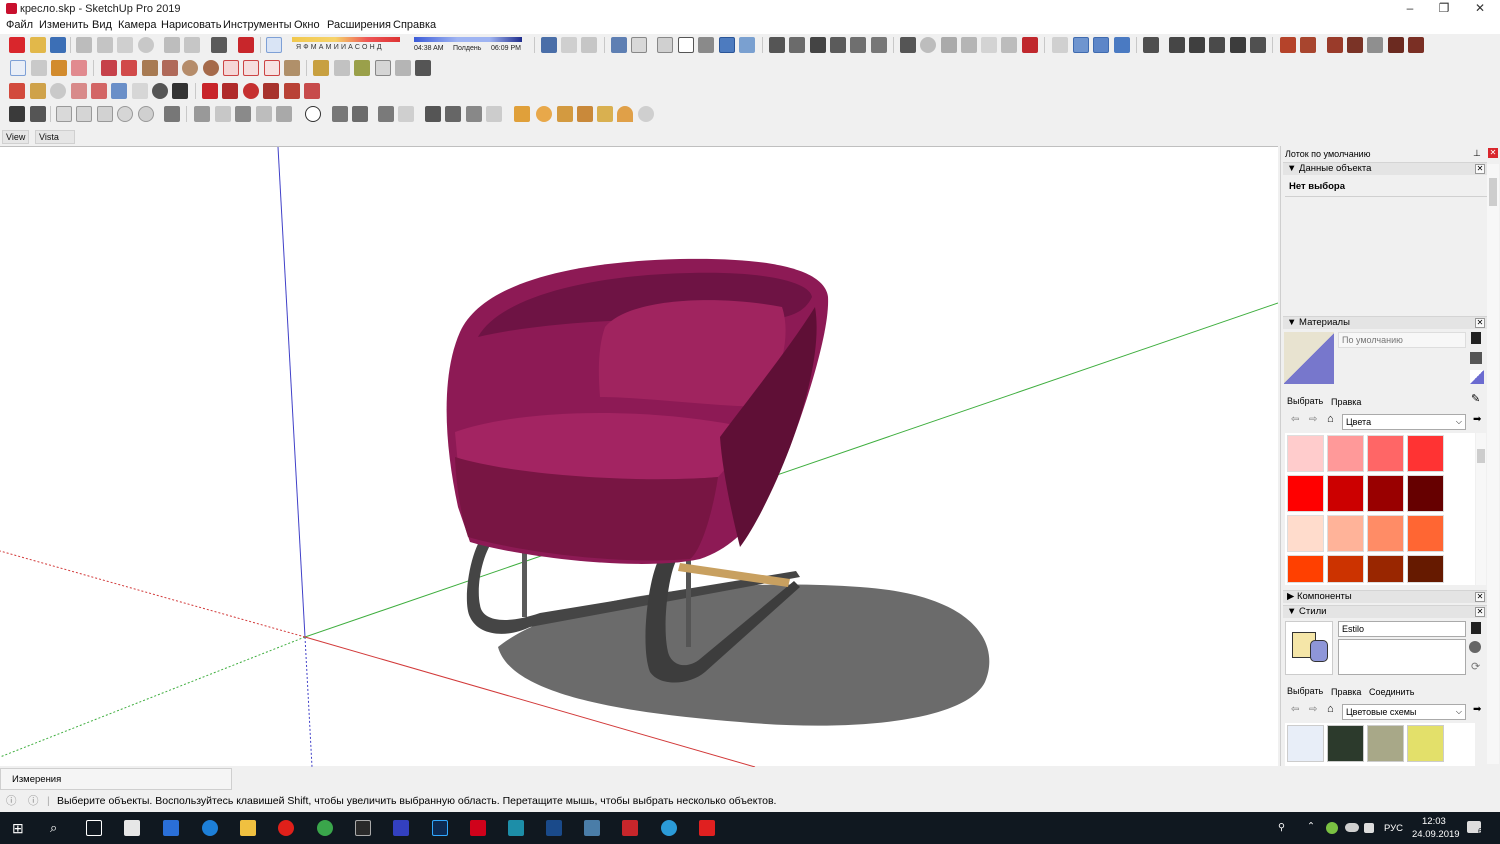 The height and width of the screenshot is (844, 1500). I want to click on home-icon: ⌂, so click(1330, 419).